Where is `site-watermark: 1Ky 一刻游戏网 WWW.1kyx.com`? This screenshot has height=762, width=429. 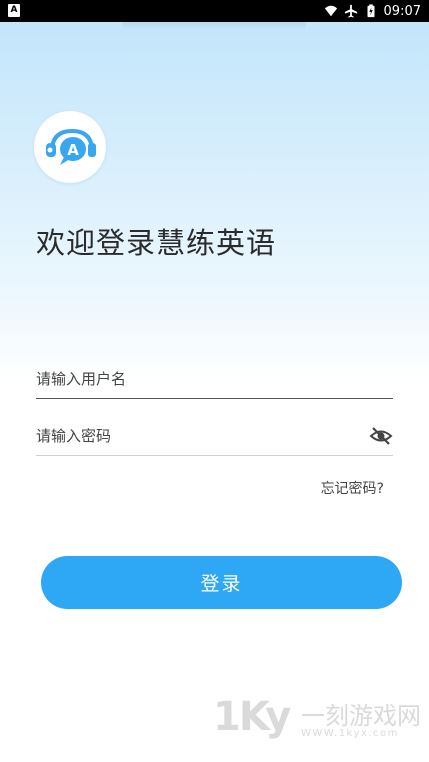 site-watermark: 1Ky 一刻游戏网 WWW.1kyx.com is located at coordinates (318, 720).